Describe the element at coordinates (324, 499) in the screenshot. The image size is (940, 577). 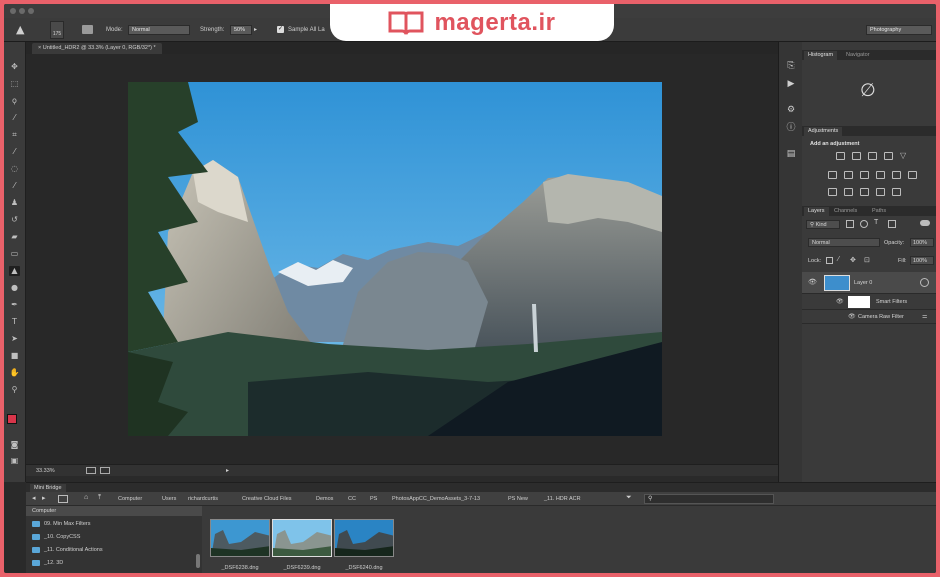
I see `breadcrumb-demos: Demos` at that location.